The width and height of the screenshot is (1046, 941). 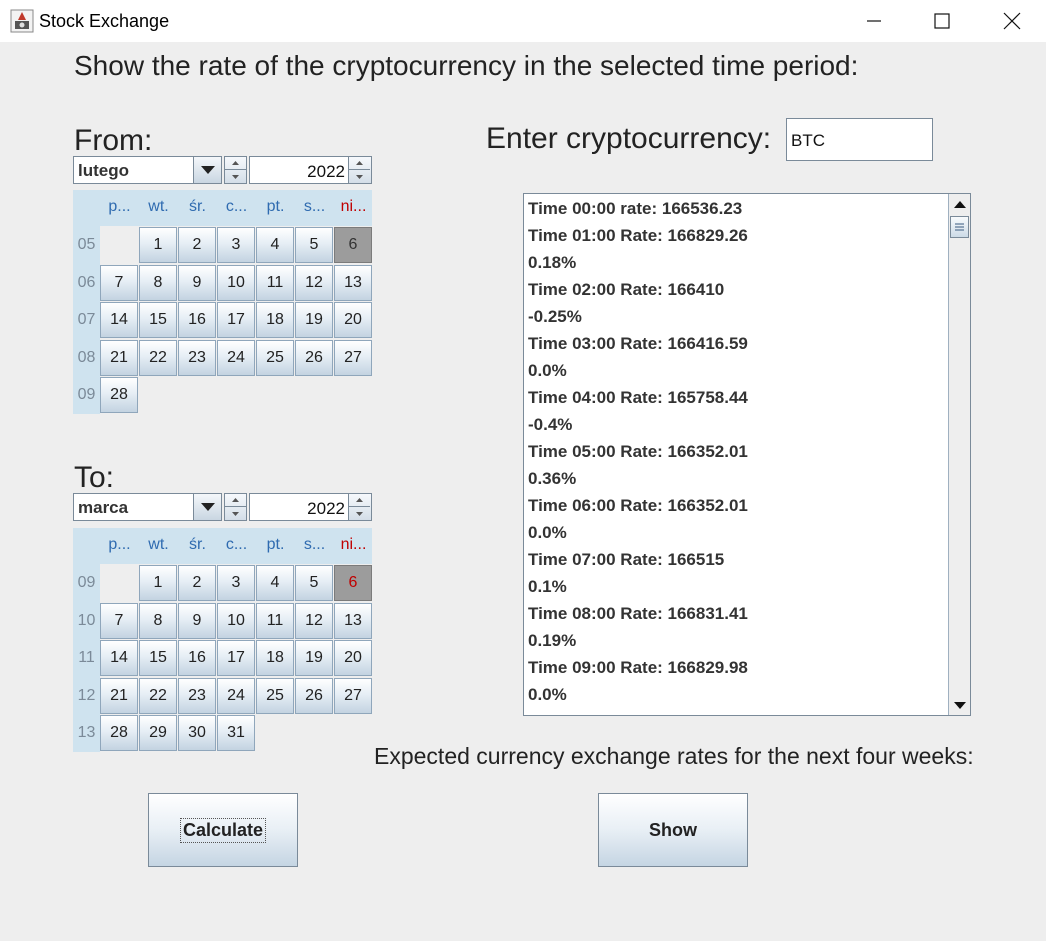 What do you see at coordinates (874, 21) in the screenshot?
I see `minimize-button` at bounding box center [874, 21].